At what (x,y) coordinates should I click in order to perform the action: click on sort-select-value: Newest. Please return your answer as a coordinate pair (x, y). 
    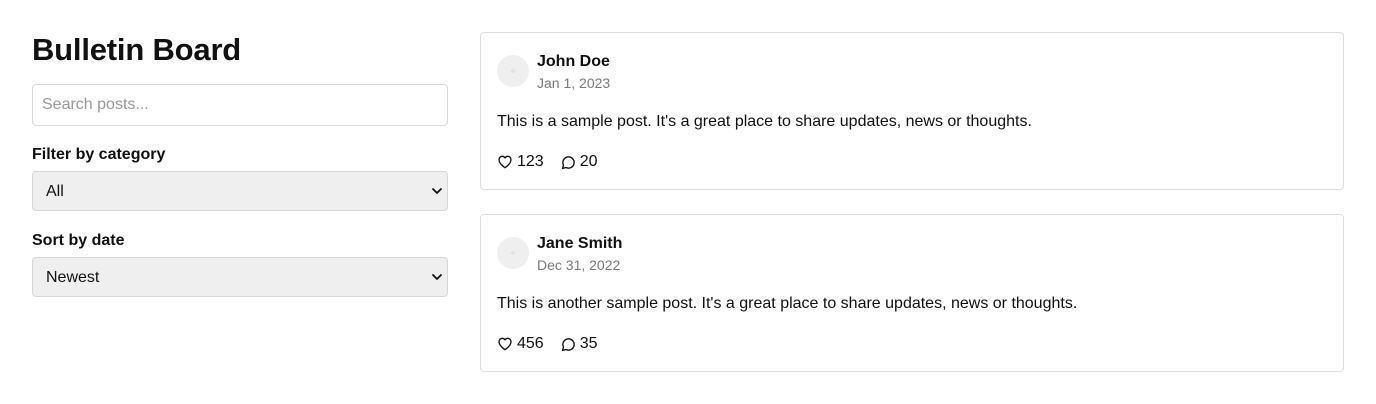
    Looking at the image, I should click on (73, 277).